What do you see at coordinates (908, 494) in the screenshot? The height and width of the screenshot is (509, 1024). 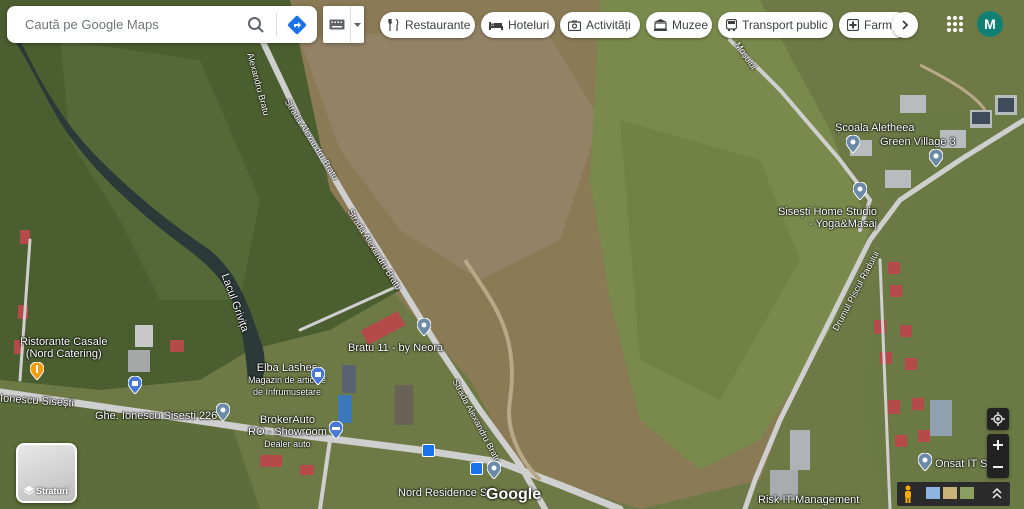 I see `pegman-icon` at bounding box center [908, 494].